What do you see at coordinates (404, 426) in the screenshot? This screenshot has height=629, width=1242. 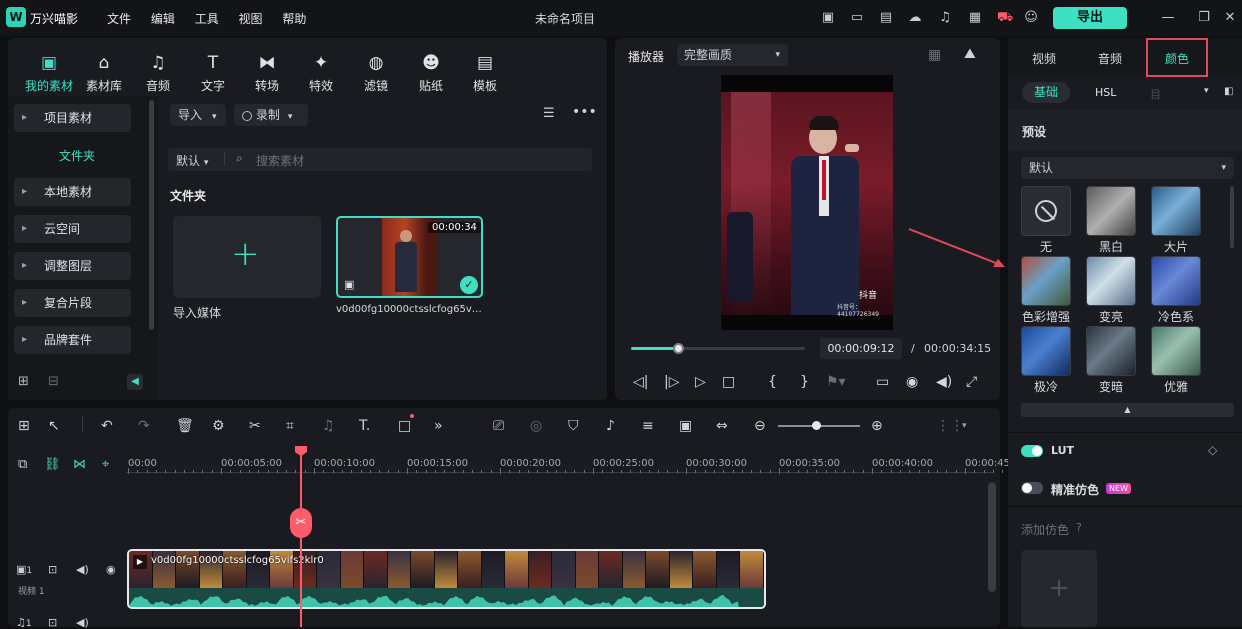 I see `shape-tool-icon: □` at bounding box center [404, 426].